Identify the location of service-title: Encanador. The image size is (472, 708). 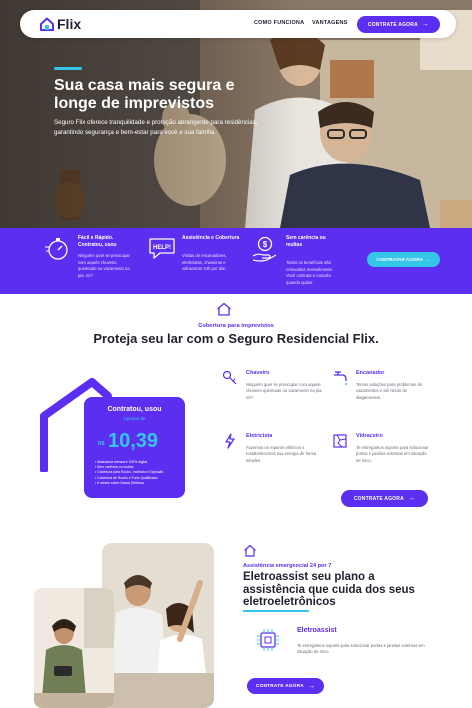
(370, 373).